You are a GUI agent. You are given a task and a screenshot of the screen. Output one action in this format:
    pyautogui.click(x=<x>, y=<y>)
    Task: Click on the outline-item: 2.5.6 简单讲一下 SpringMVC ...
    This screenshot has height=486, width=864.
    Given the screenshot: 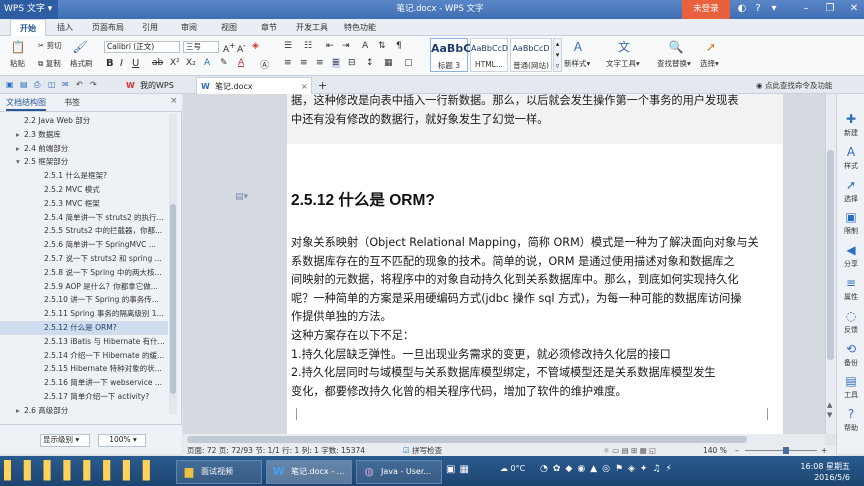 What is the action you would take?
    pyautogui.click(x=84, y=245)
    